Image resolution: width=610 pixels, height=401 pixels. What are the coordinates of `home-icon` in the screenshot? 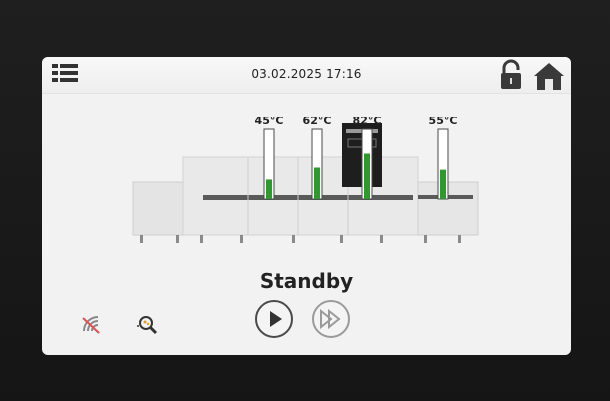 It's located at (549, 76).